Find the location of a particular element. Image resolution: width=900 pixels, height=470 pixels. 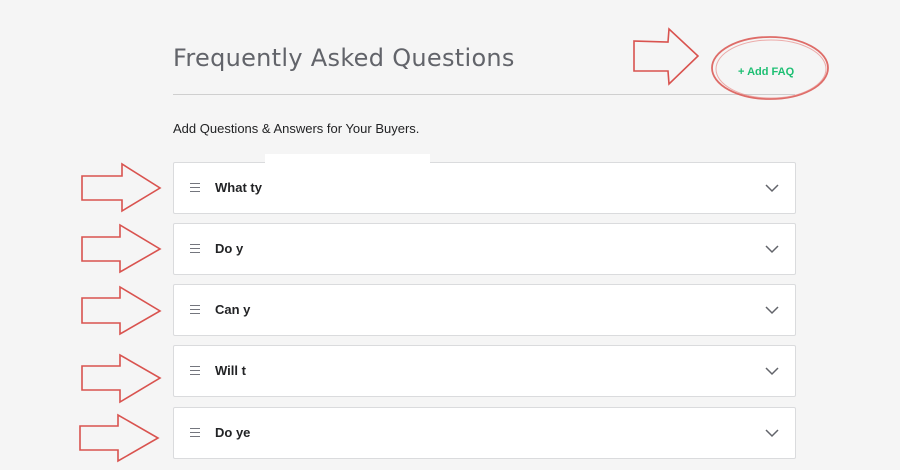

faq-question: Do y is located at coordinates (229, 248).